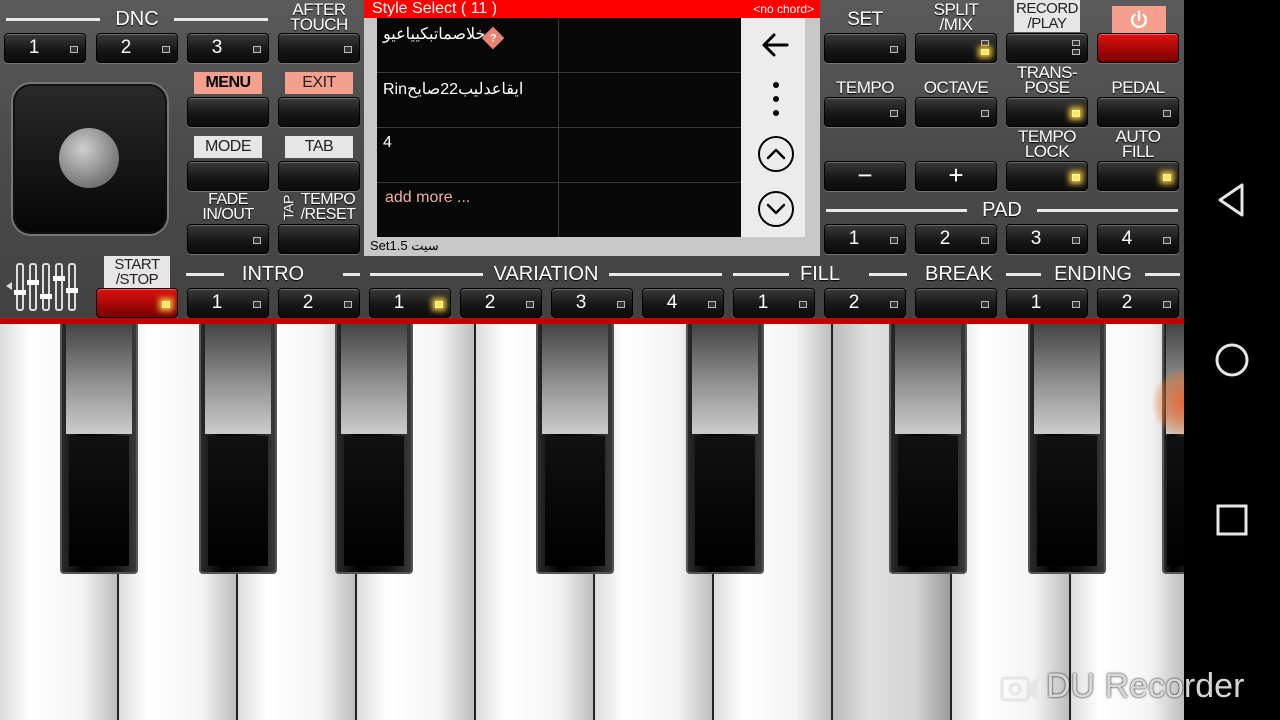 This screenshot has width=1280, height=720. Describe the element at coordinates (319, 147) in the screenshot. I see `tab-label: TAB` at that location.